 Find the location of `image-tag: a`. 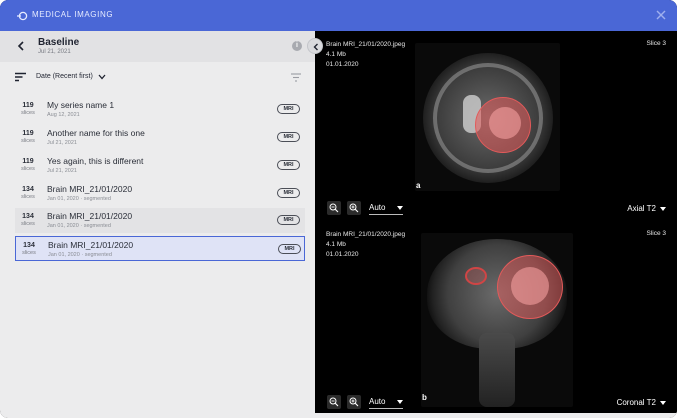

image-tag: a is located at coordinates (418, 185).